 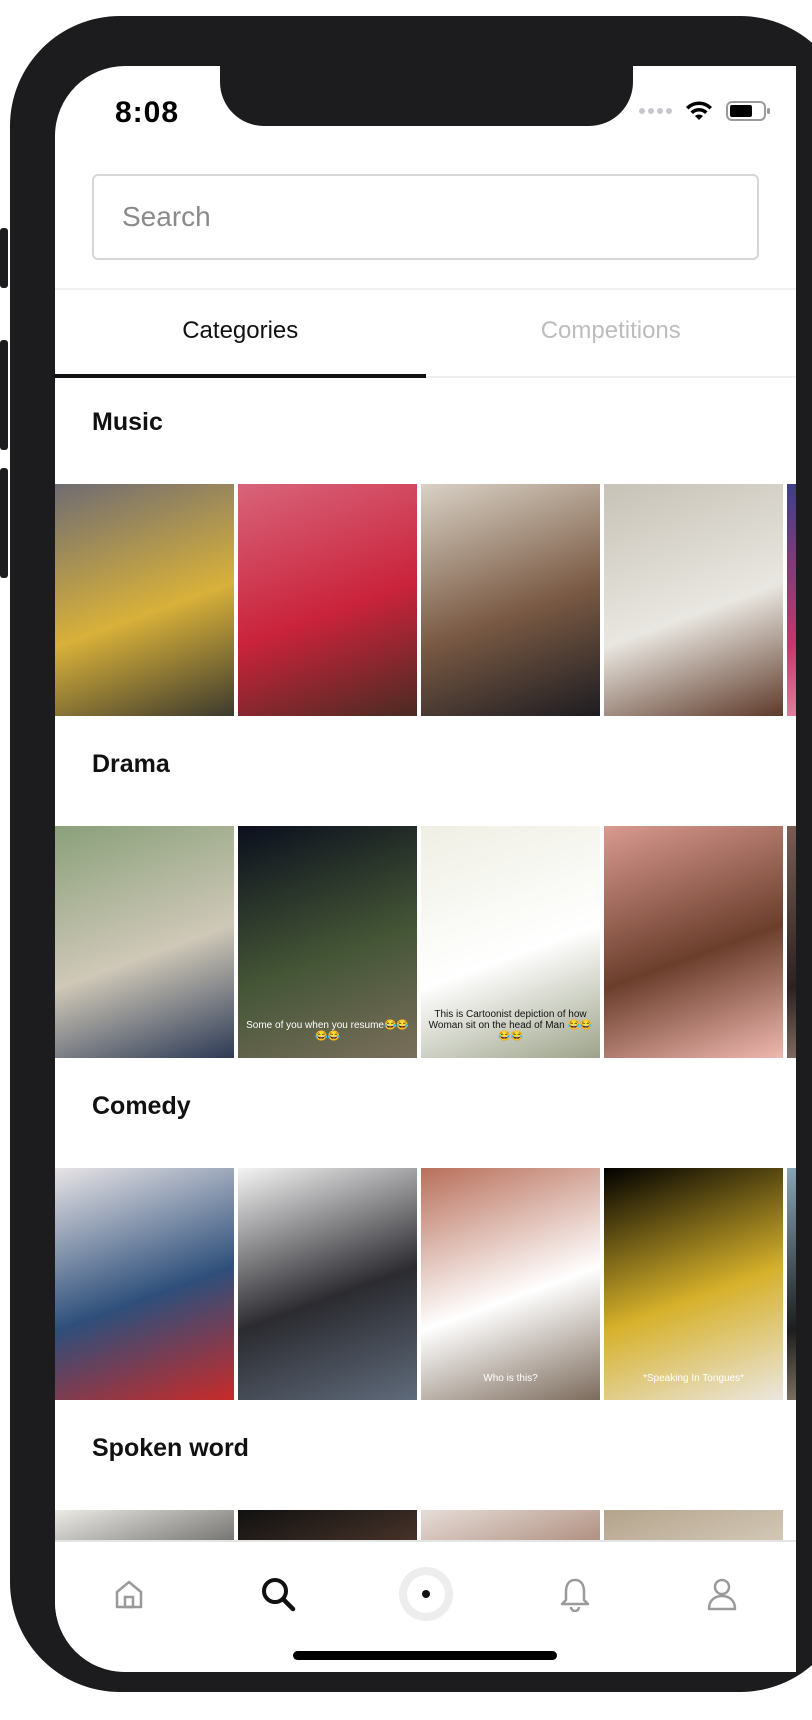 I want to click on video-thumbnail: Some of you when you resume😂😂😂😂, so click(x=327, y=942).